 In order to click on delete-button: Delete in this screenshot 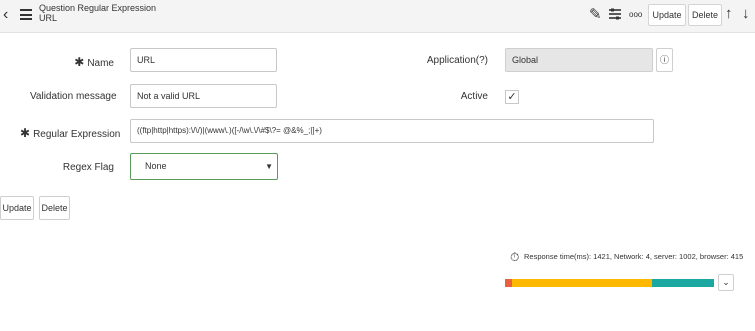, I will do `click(54, 208)`.